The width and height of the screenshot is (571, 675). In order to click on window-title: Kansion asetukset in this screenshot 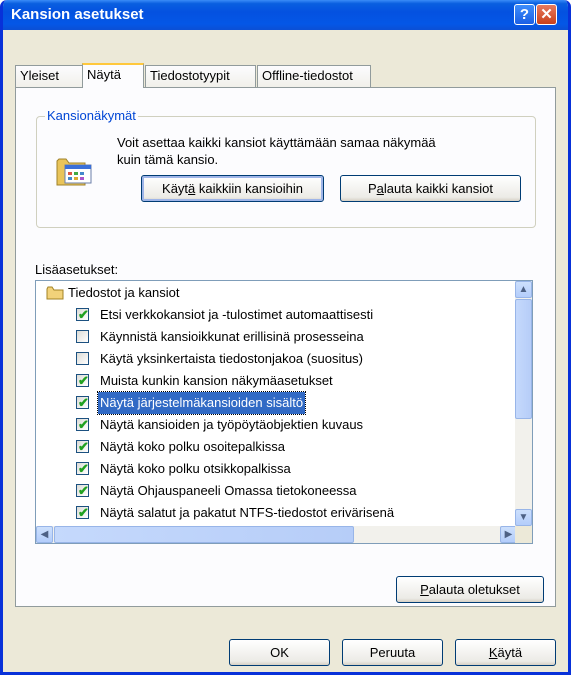, I will do `click(77, 14)`.